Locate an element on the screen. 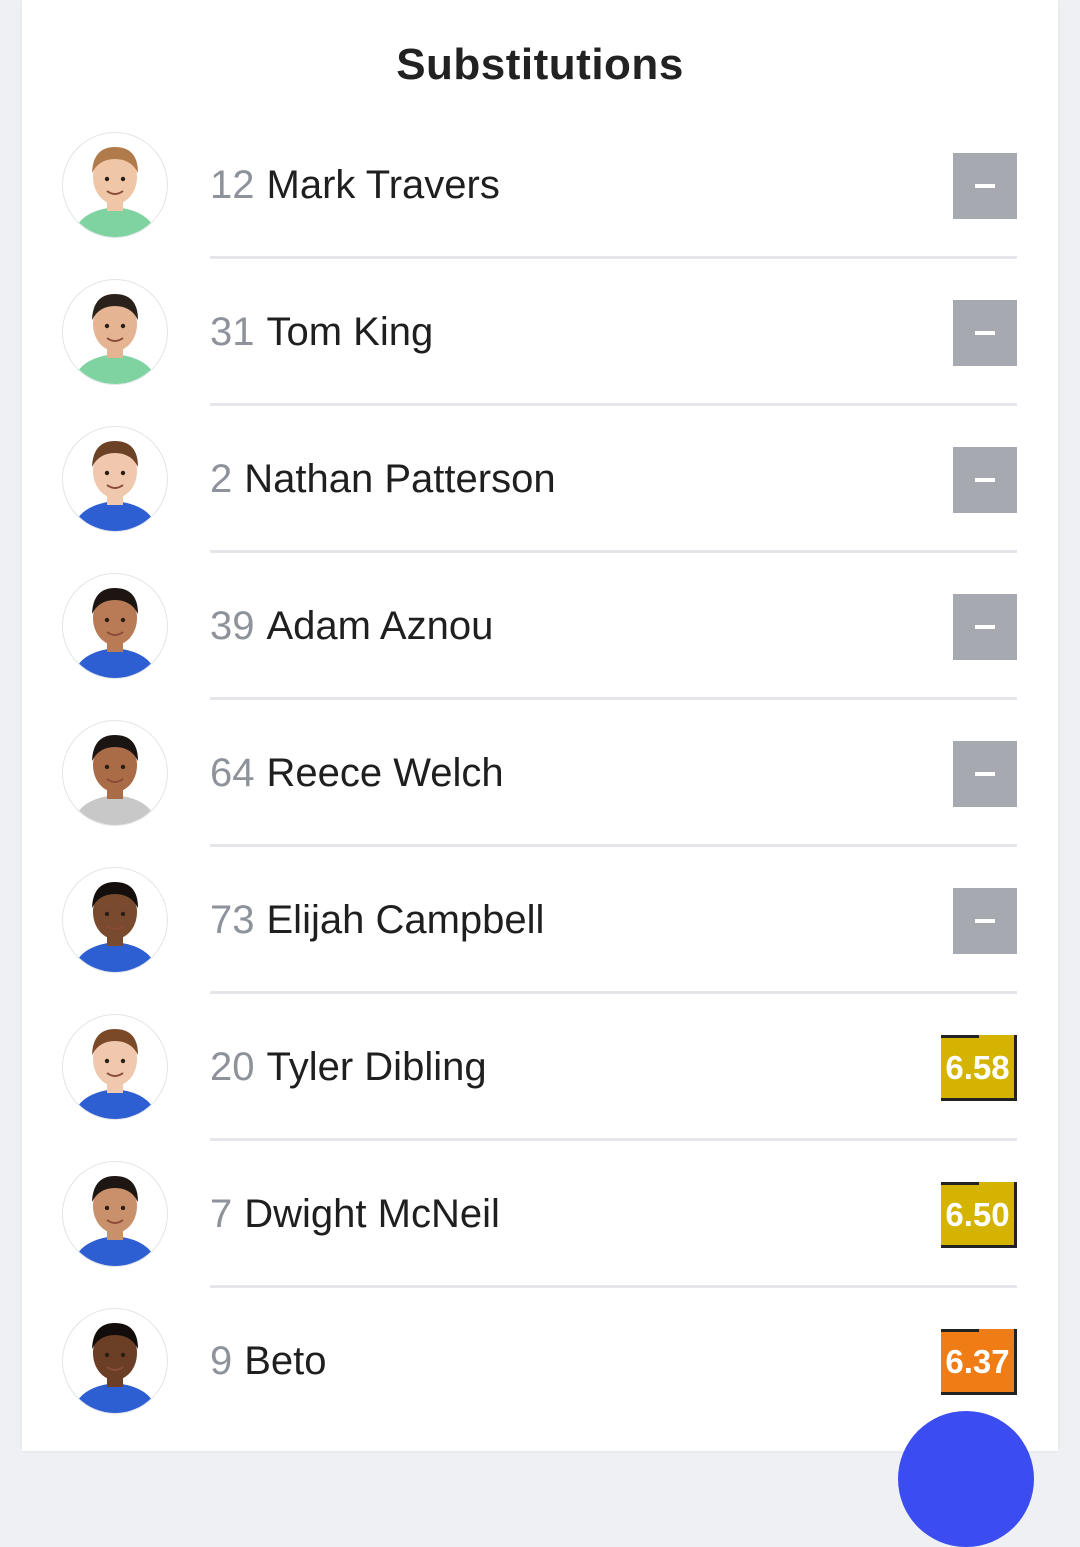 The image size is (1080, 1547). player-name: Tom King is located at coordinates (350, 332).